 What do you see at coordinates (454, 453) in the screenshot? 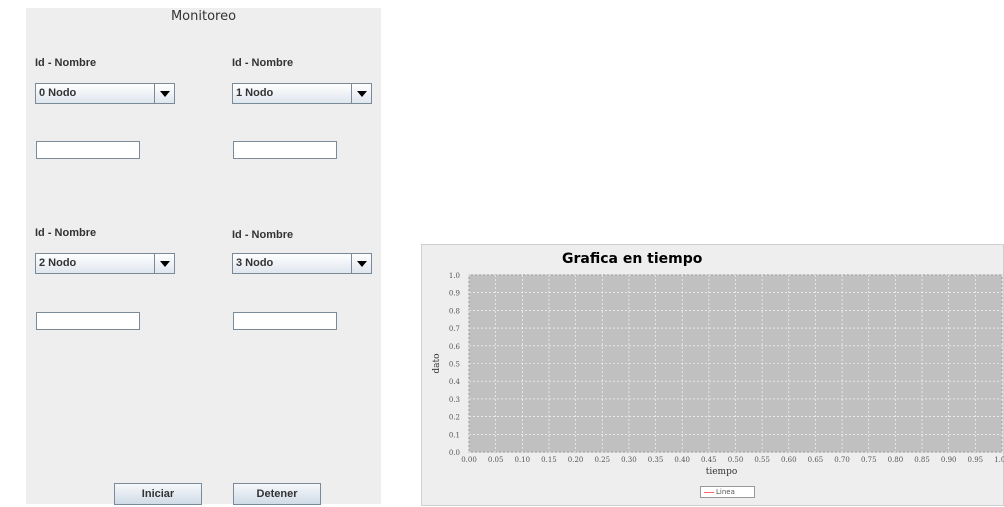
I see `y-tick-label: 0.0` at bounding box center [454, 453].